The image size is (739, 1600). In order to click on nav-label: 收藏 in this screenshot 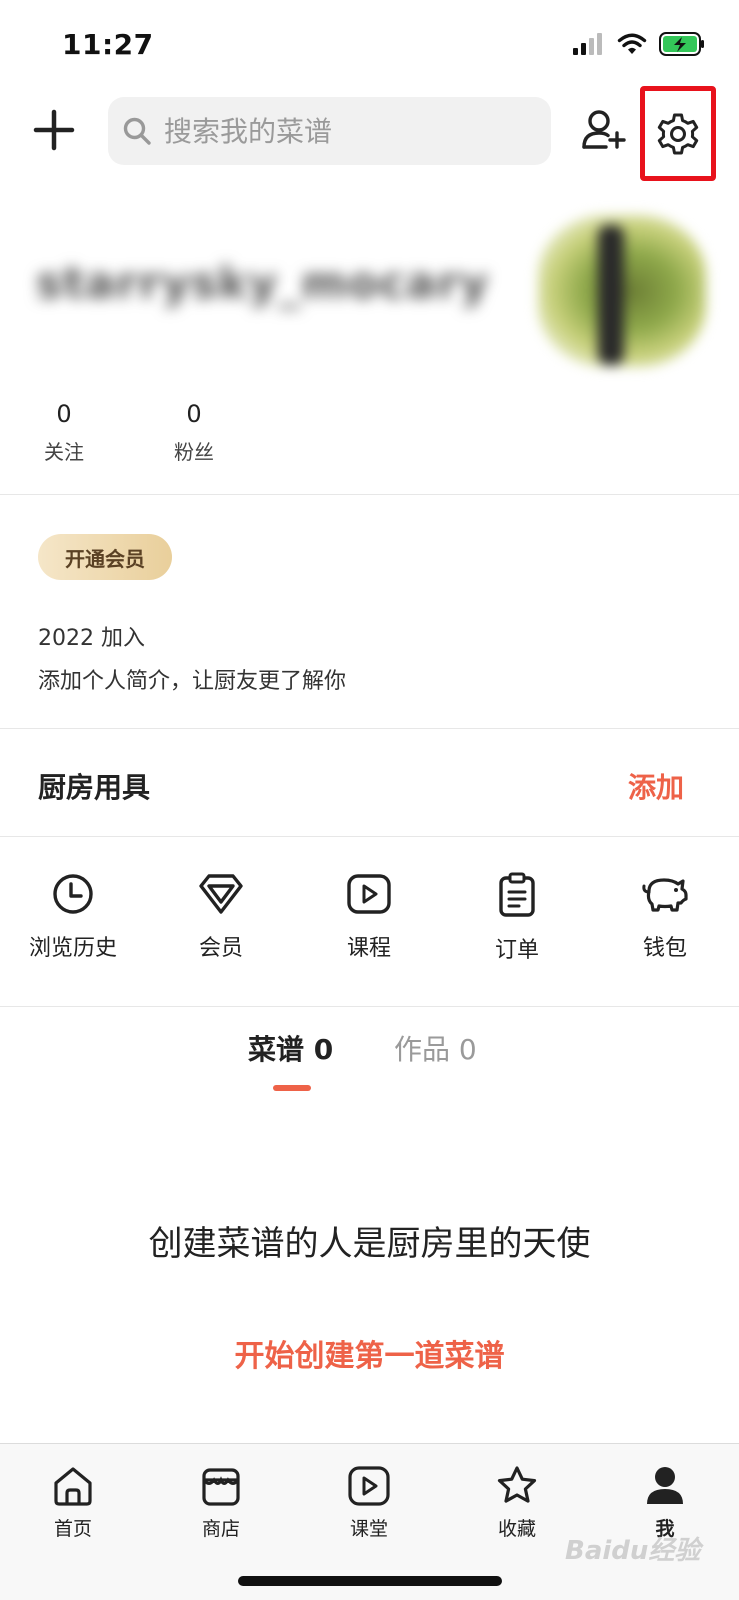, I will do `click(516, 1529)`.